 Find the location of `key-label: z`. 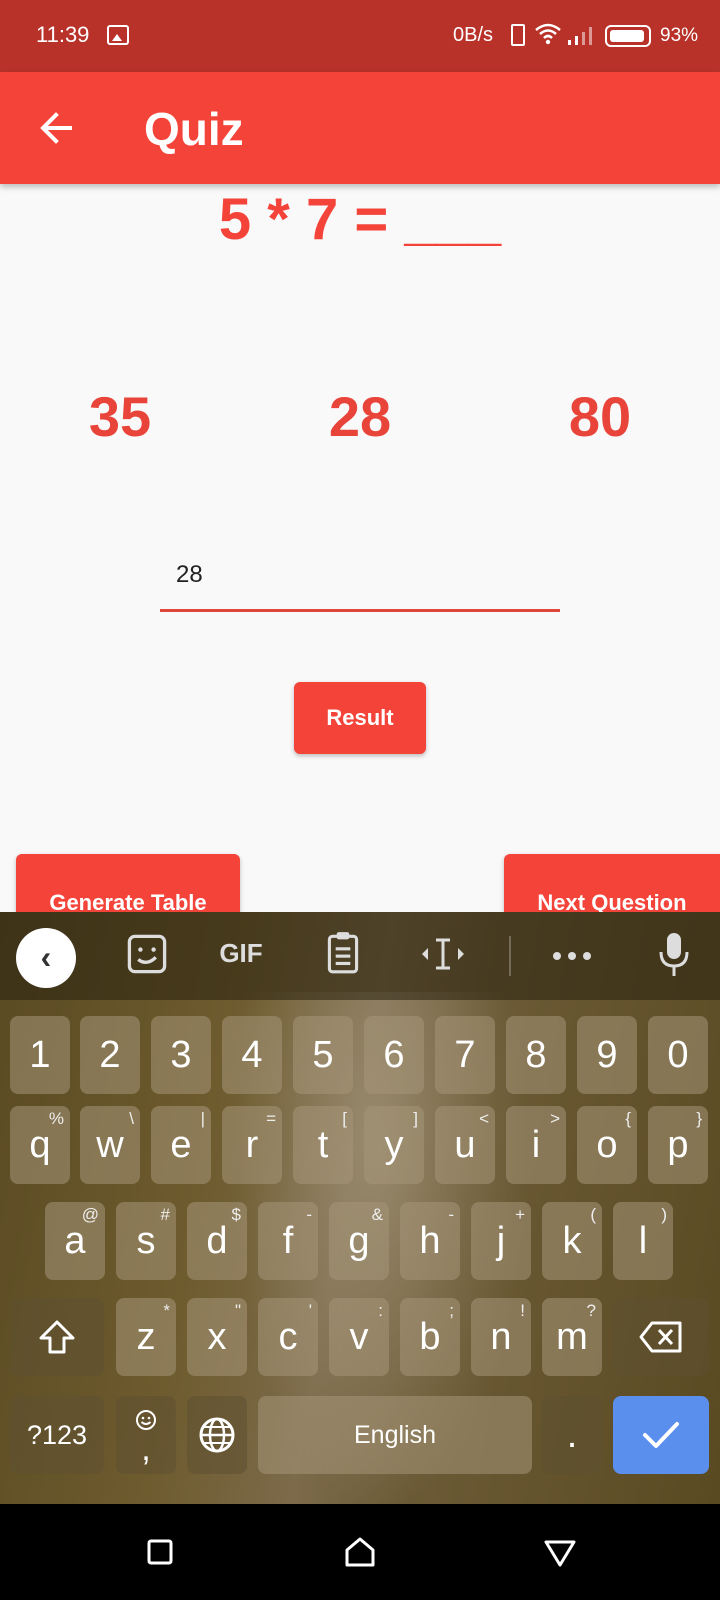

key-label: z is located at coordinates (146, 1337).